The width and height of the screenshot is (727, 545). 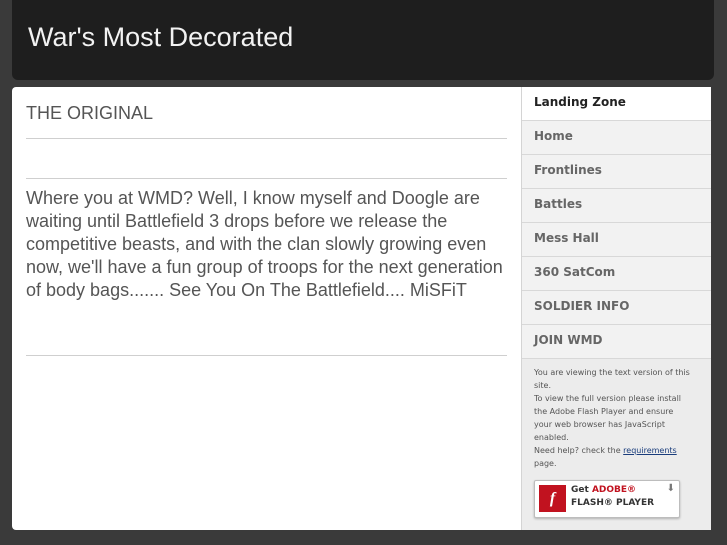 I want to click on site-header: War's Most Decorated, so click(x=363, y=40).